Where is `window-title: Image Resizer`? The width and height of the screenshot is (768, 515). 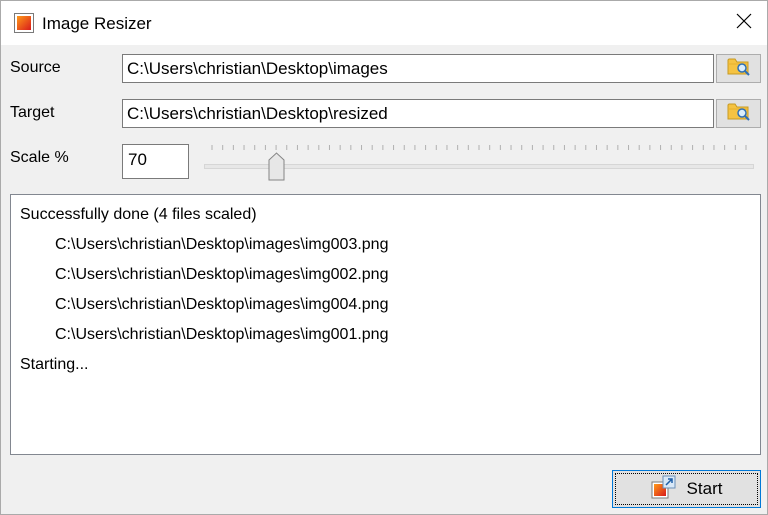 window-title: Image Resizer is located at coordinates (97, 23).